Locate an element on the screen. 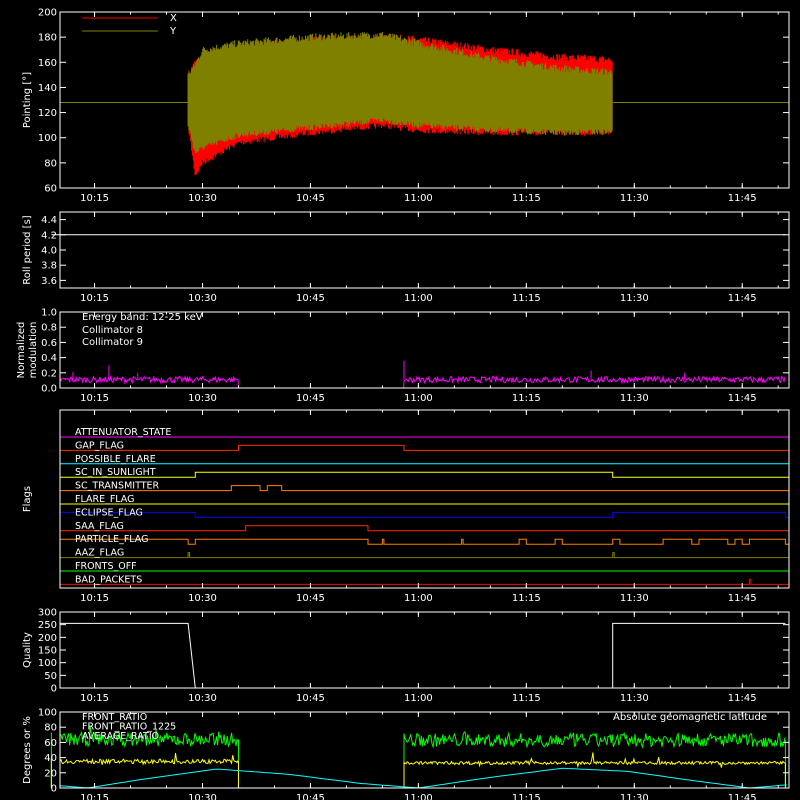 The width and height of the screenshot is (800, 800). y-tick-label: 3.8 is located at coordinates (49, 266).